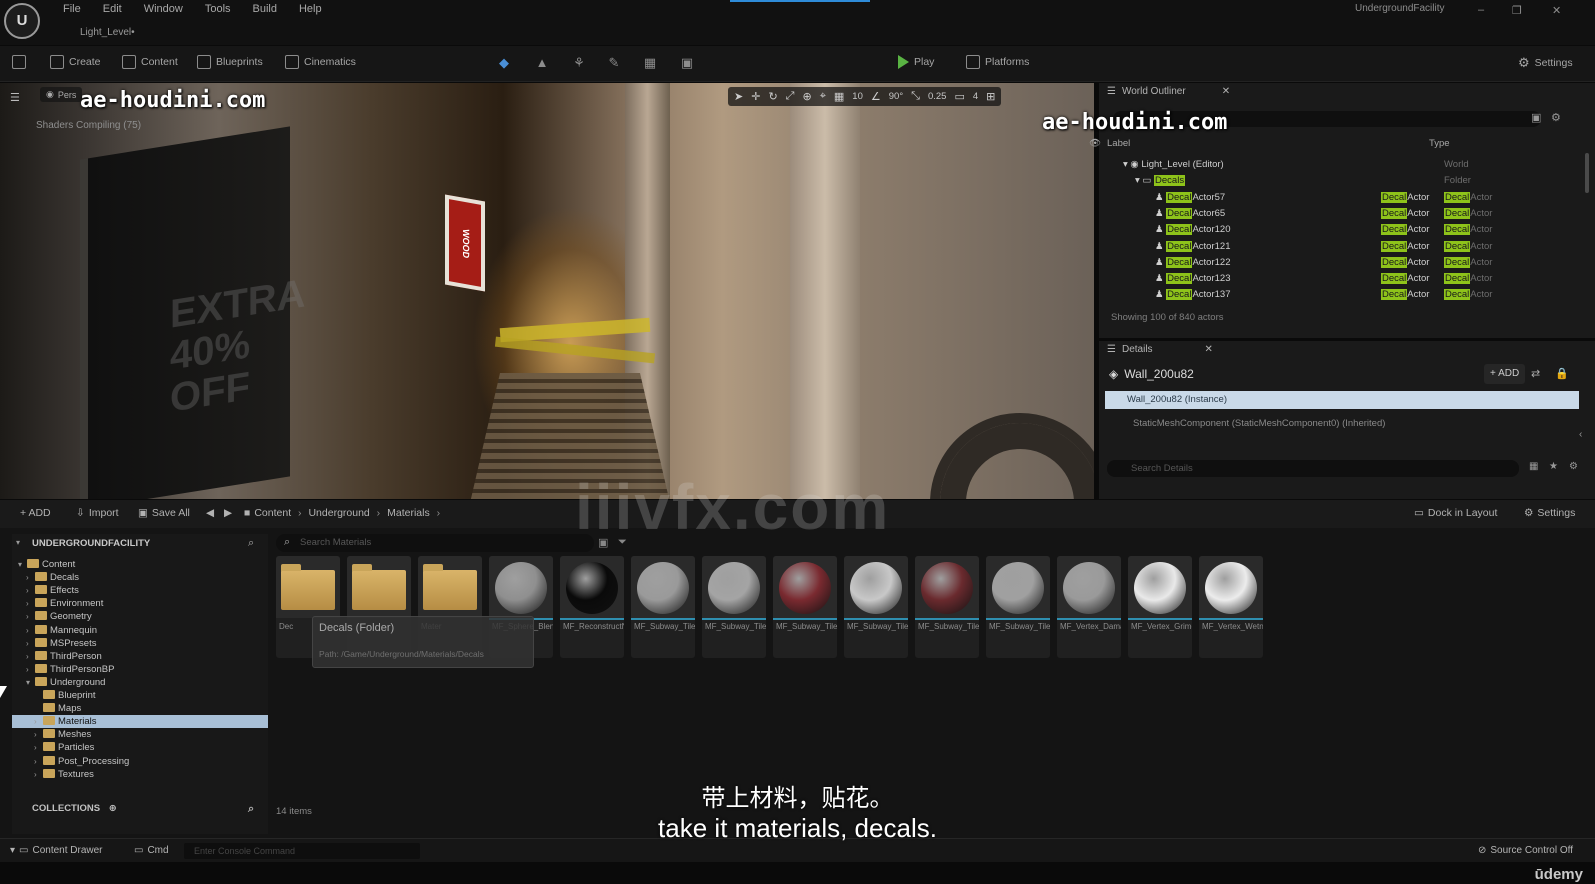 This screenshot has height=884, width=1595. What do you see at coordinates (1525, 850) in the screenshot?
I see `source-control-button: ⊘ Source Control Off` at bounding box center [1525, 850].